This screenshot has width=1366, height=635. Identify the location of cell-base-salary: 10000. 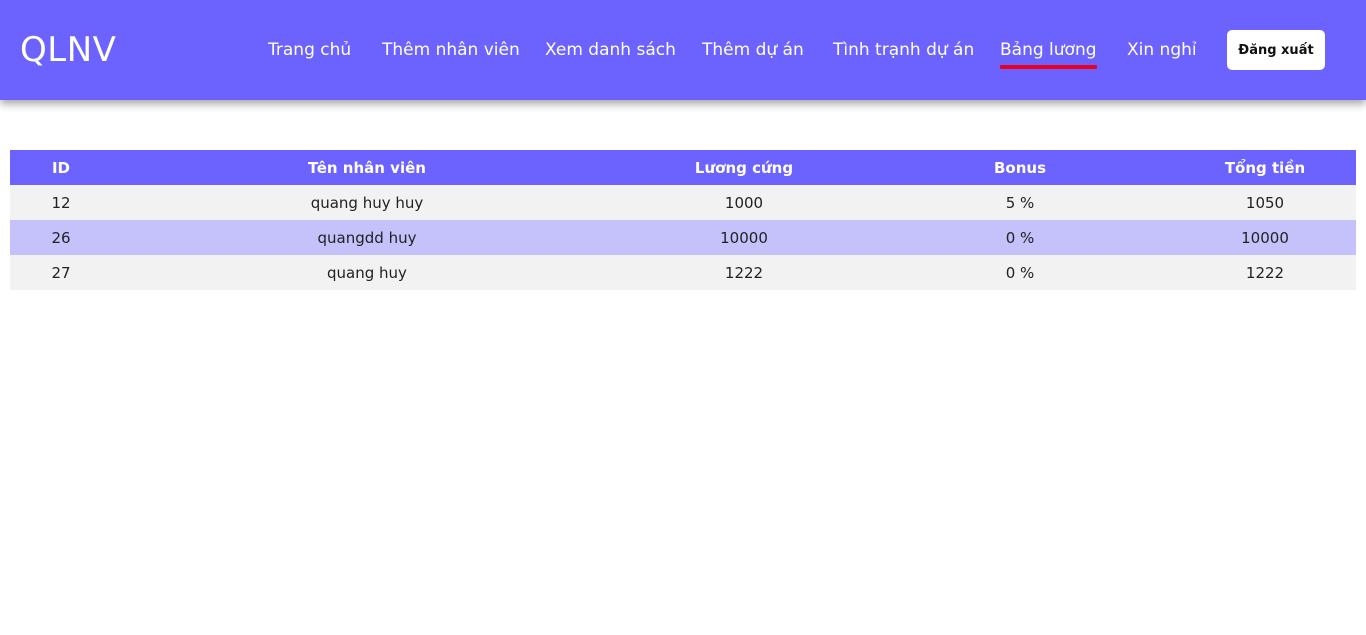
(744, 237).